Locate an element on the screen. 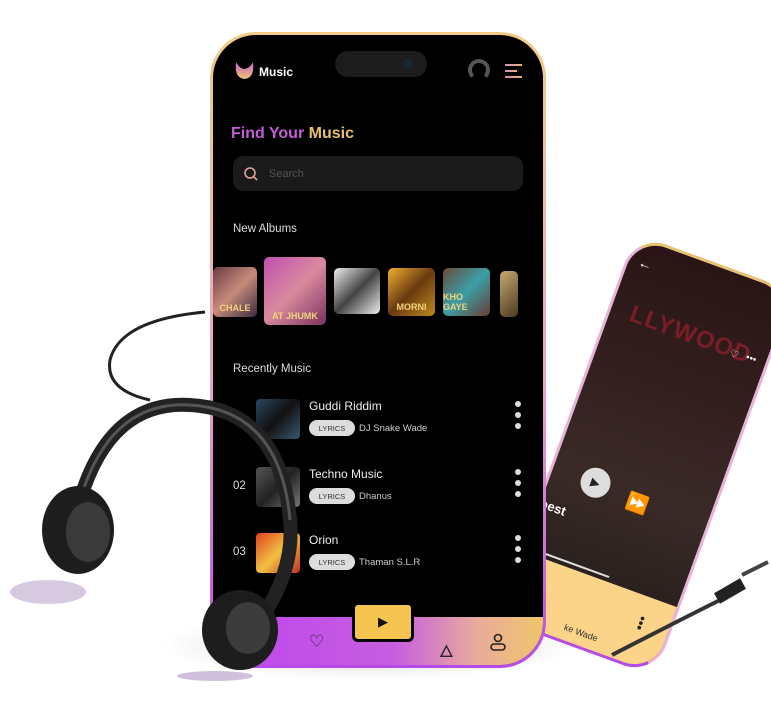  more-icon: ••• is located at coordinates (641, 623).